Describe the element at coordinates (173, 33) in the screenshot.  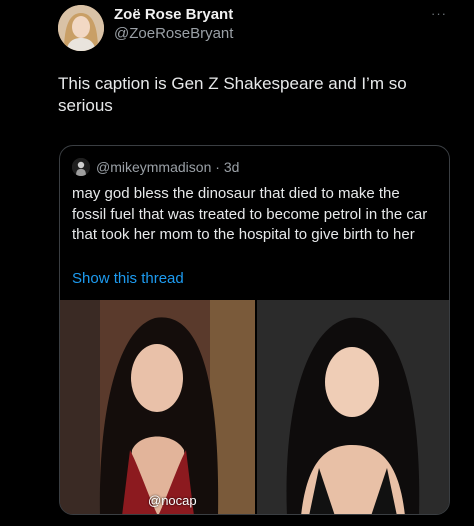
I see `author-handle: @ZoeRoseBryant` at that location.